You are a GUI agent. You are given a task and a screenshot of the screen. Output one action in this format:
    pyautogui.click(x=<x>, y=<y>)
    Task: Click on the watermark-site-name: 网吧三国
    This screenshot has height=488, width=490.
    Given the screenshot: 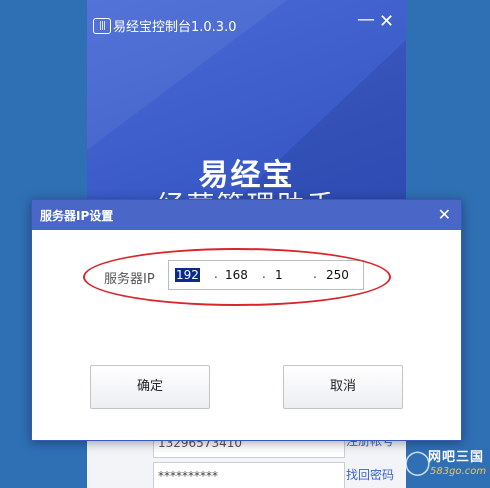 What is the action you would take?
    pyautogui.click(x=456, y=457)
    